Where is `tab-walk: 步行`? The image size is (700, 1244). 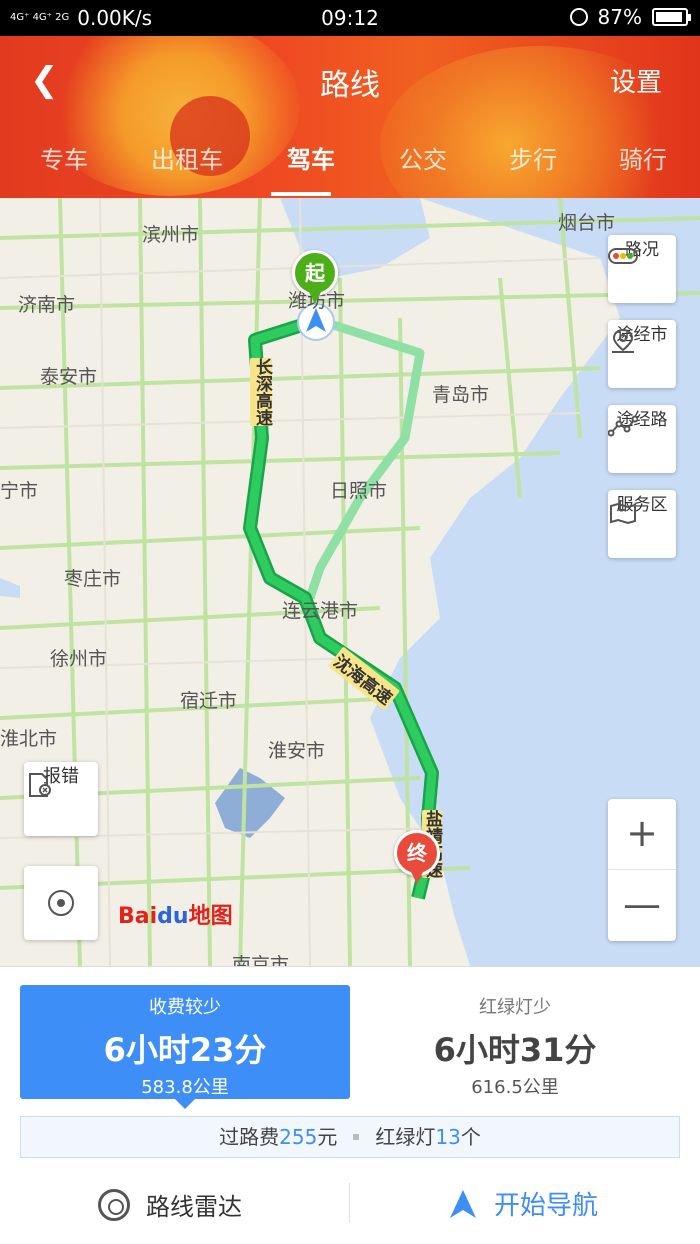 tab-walk: 步行 is located at coordinates (533, 157).